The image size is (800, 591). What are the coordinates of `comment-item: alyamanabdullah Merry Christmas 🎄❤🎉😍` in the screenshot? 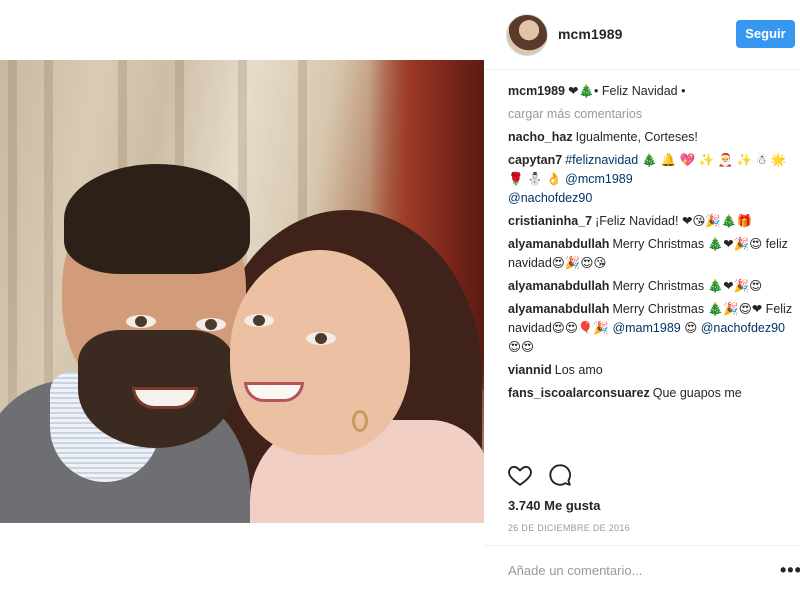 It's located at (651, 286).